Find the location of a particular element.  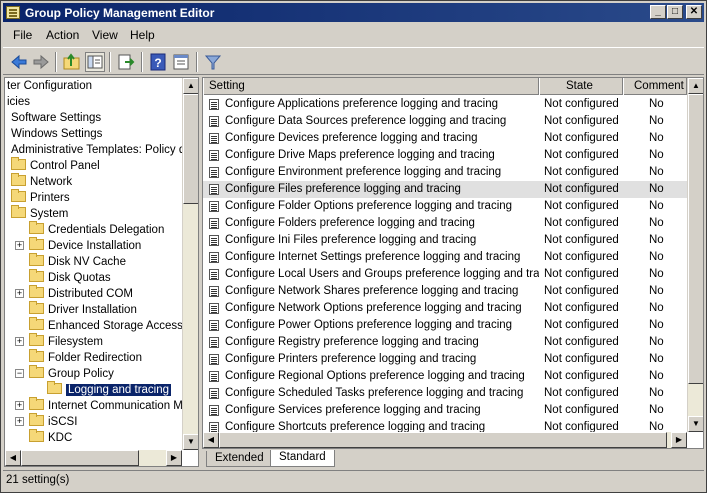

tree-item-device-installation: Device Installation is located at coordinates (85, 245).